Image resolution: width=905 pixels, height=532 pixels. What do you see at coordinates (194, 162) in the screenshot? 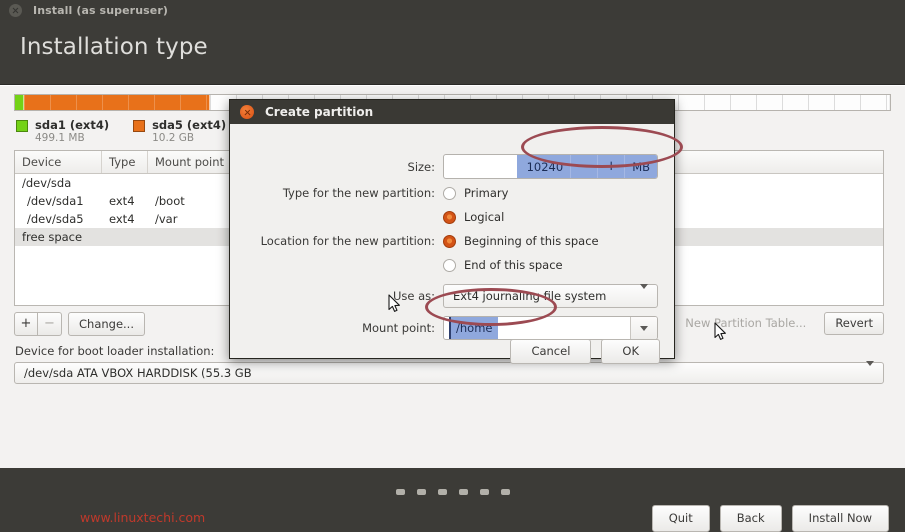
I see `column-header-mount-point: Mount point` at bounding box center [194, 162].